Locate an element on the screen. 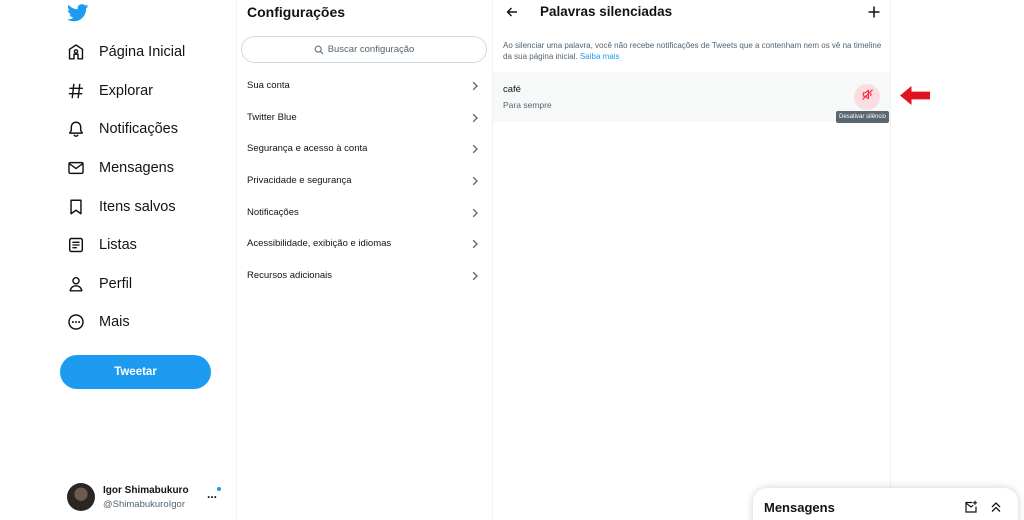  settings-item-security: Segurança e acesso à conta is located at coordinates (364, 148).